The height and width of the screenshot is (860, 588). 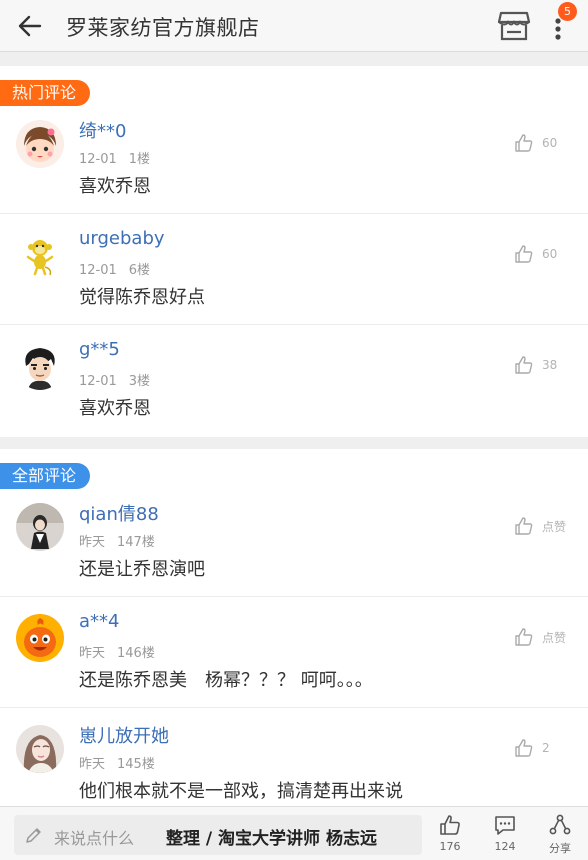 I want to click on comment-floor: 6楼, so click(x=139, y=270).